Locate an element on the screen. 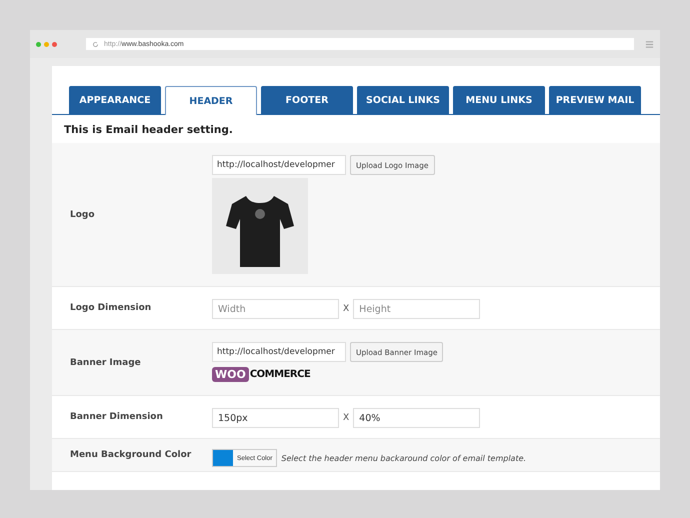  field-label: Logo Dimension is located at coordinates (111, 308).